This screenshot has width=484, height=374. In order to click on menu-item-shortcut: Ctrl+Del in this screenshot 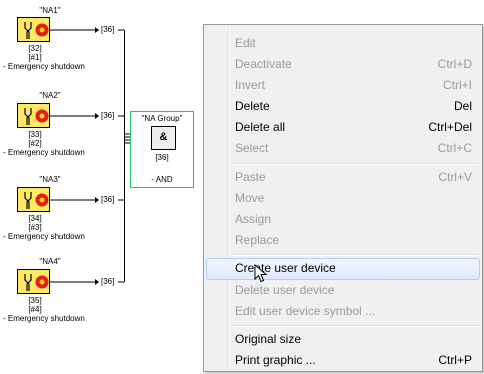, I will do `click(450, 127)`.